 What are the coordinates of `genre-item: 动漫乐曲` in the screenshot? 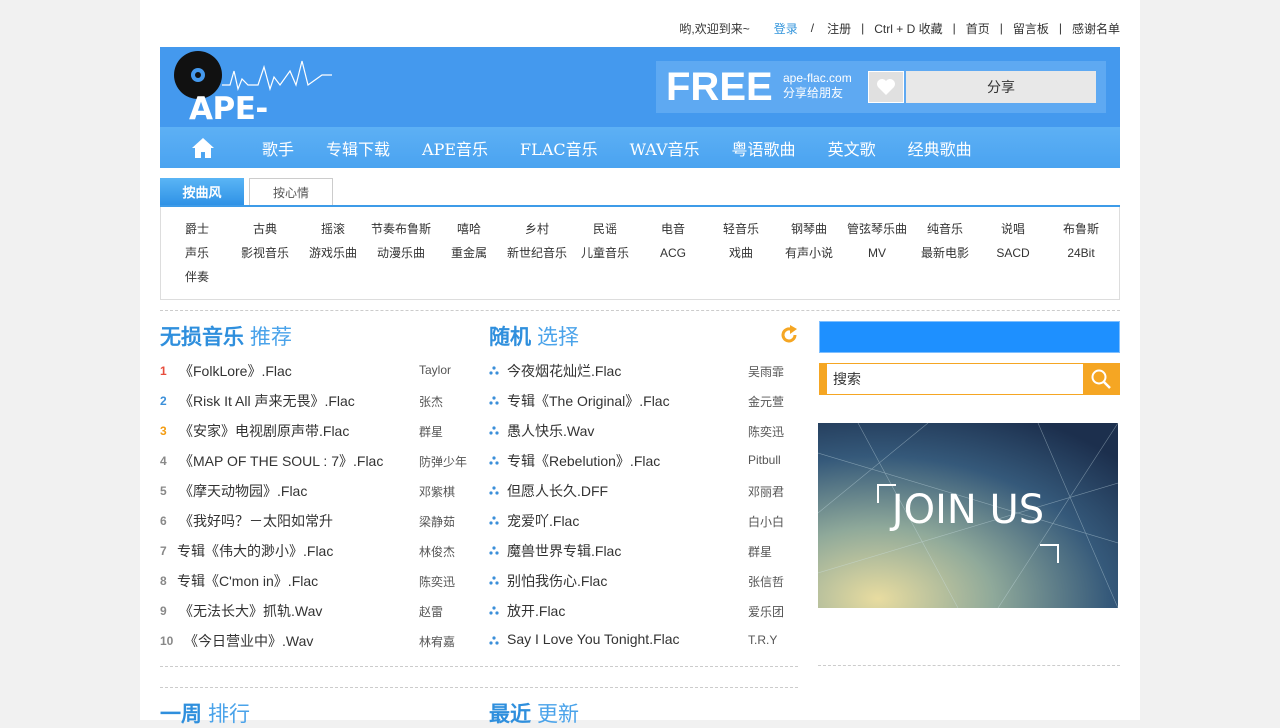 It's located at (401, 253).